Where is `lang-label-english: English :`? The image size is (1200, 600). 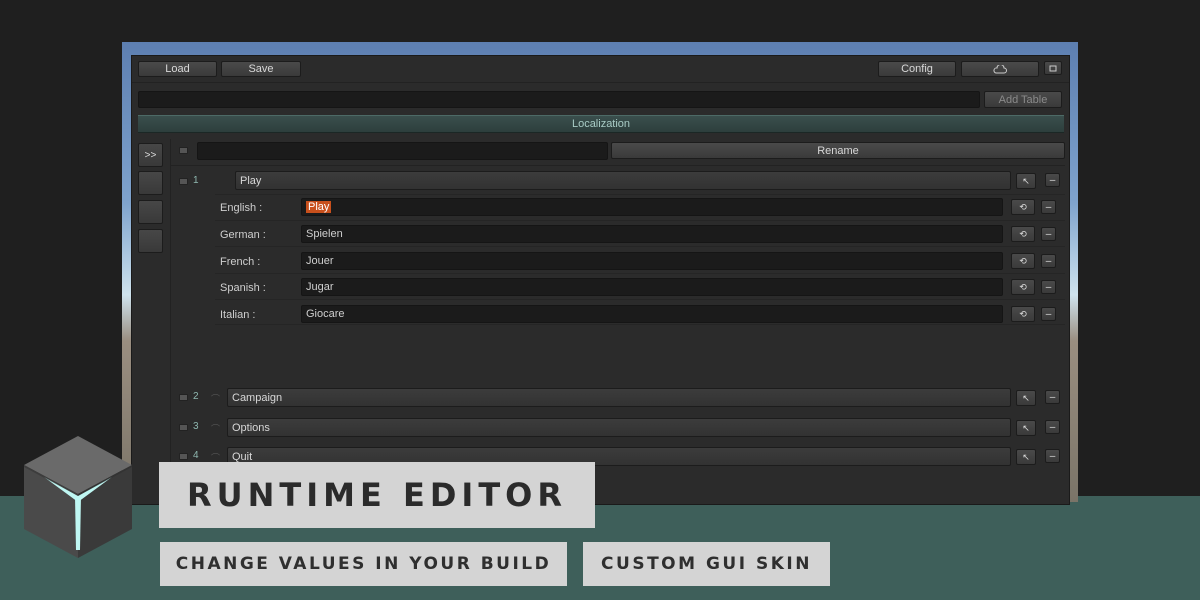
lang-label-english: English : is located at coordinates (241, 208).